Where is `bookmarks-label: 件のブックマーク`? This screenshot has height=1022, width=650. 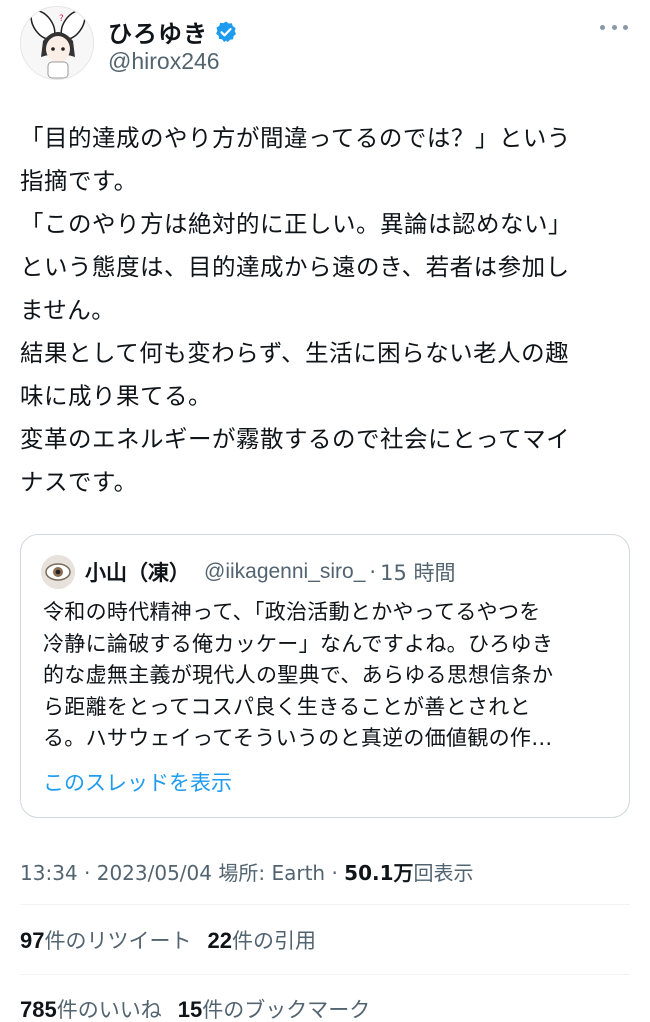
bookmarks-label: 件のブックマーク is located at coordinates (286, 1010).